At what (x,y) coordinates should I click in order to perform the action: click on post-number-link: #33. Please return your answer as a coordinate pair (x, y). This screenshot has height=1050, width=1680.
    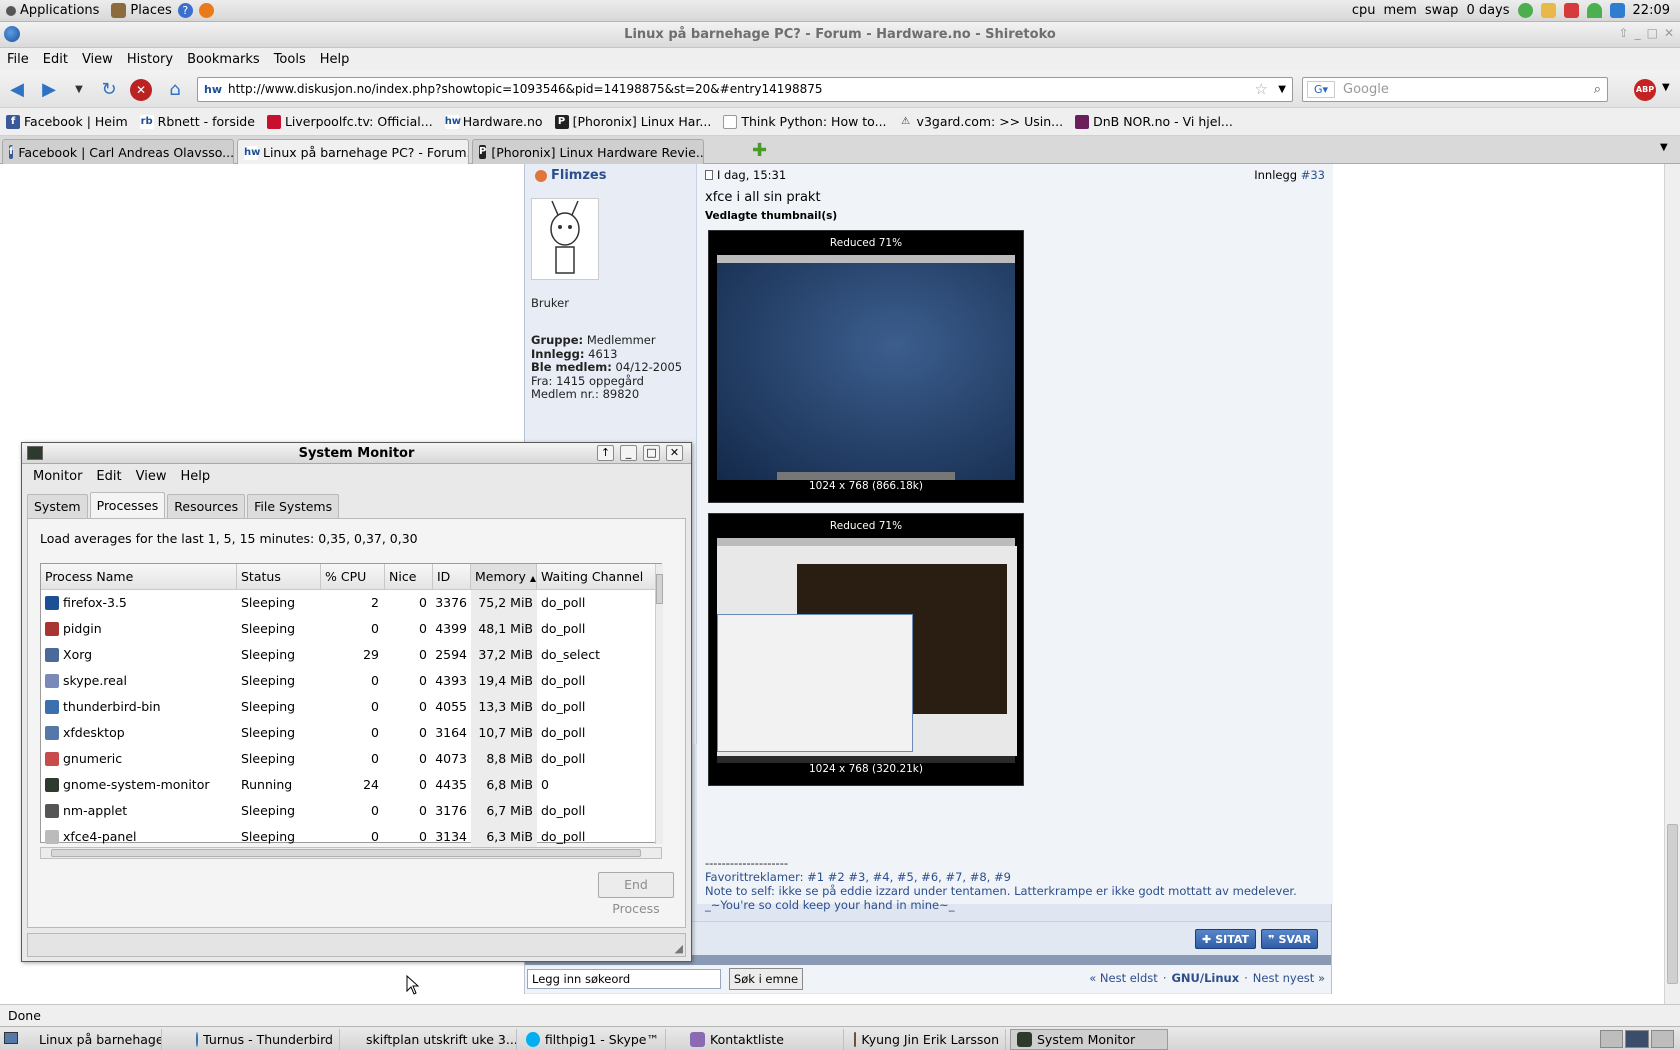
    Looking at the image, I should click on (1313, 175).